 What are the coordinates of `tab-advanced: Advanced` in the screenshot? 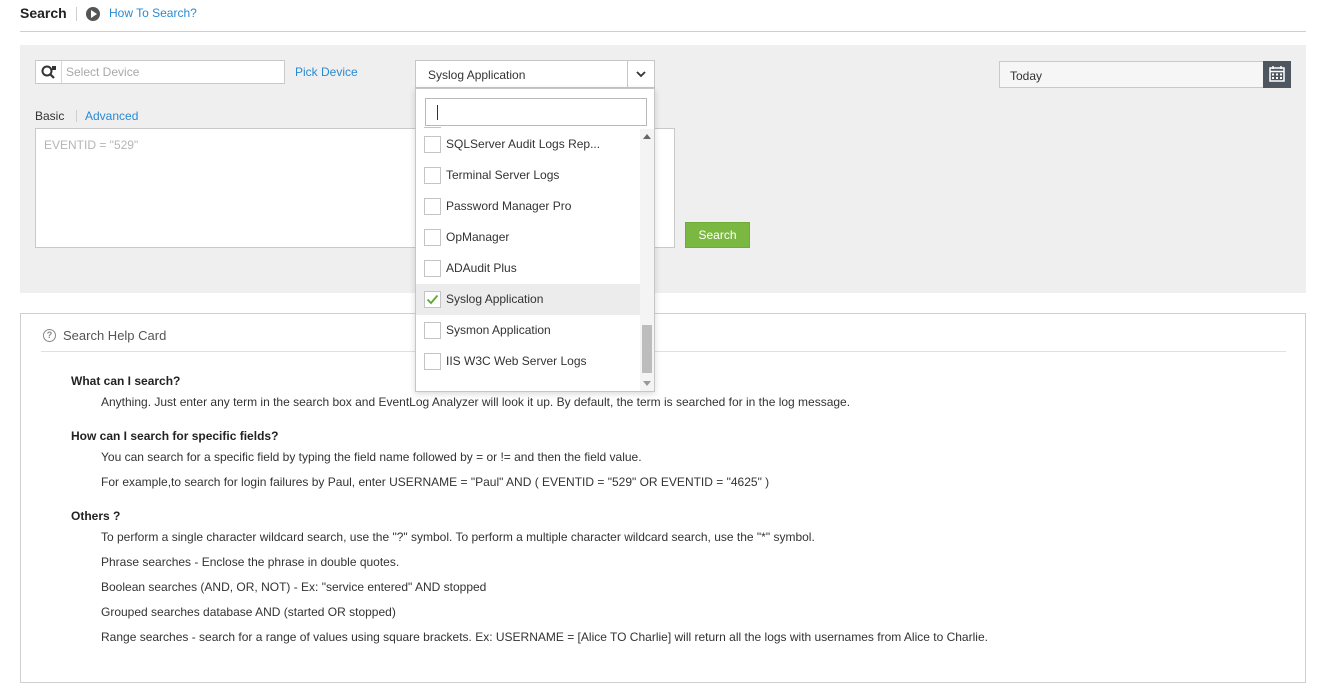 It's located at (111, 116).